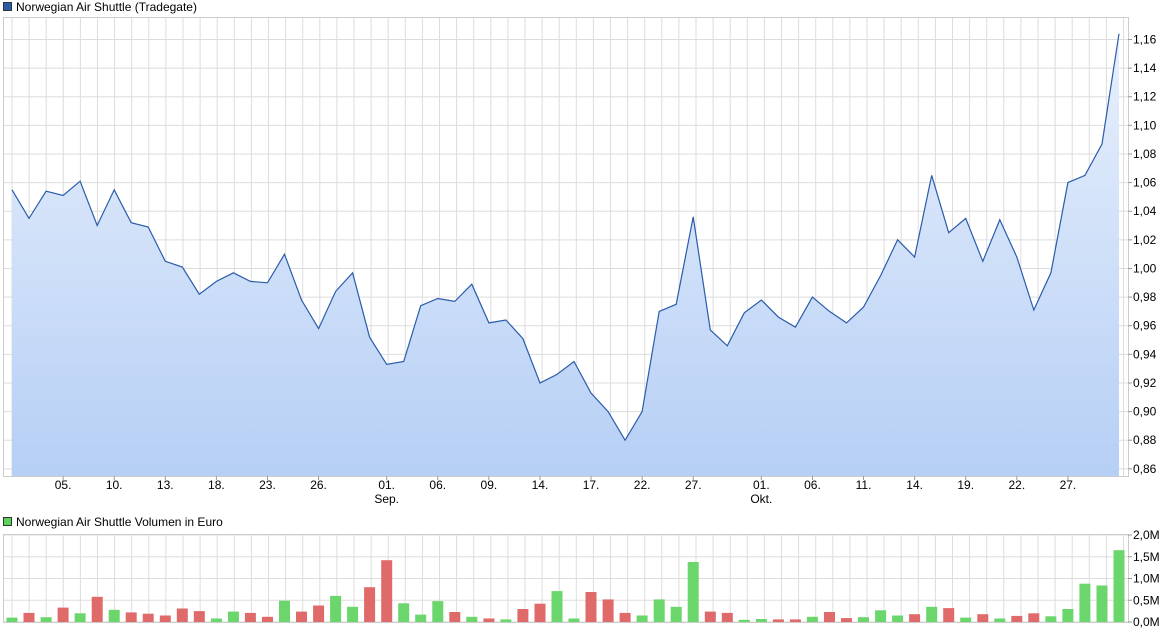  What do you see at coordinates (1145, 211) in the screenshot?
I see `price-y-tick-label: 1,04` at bounding box center [1145, 211].